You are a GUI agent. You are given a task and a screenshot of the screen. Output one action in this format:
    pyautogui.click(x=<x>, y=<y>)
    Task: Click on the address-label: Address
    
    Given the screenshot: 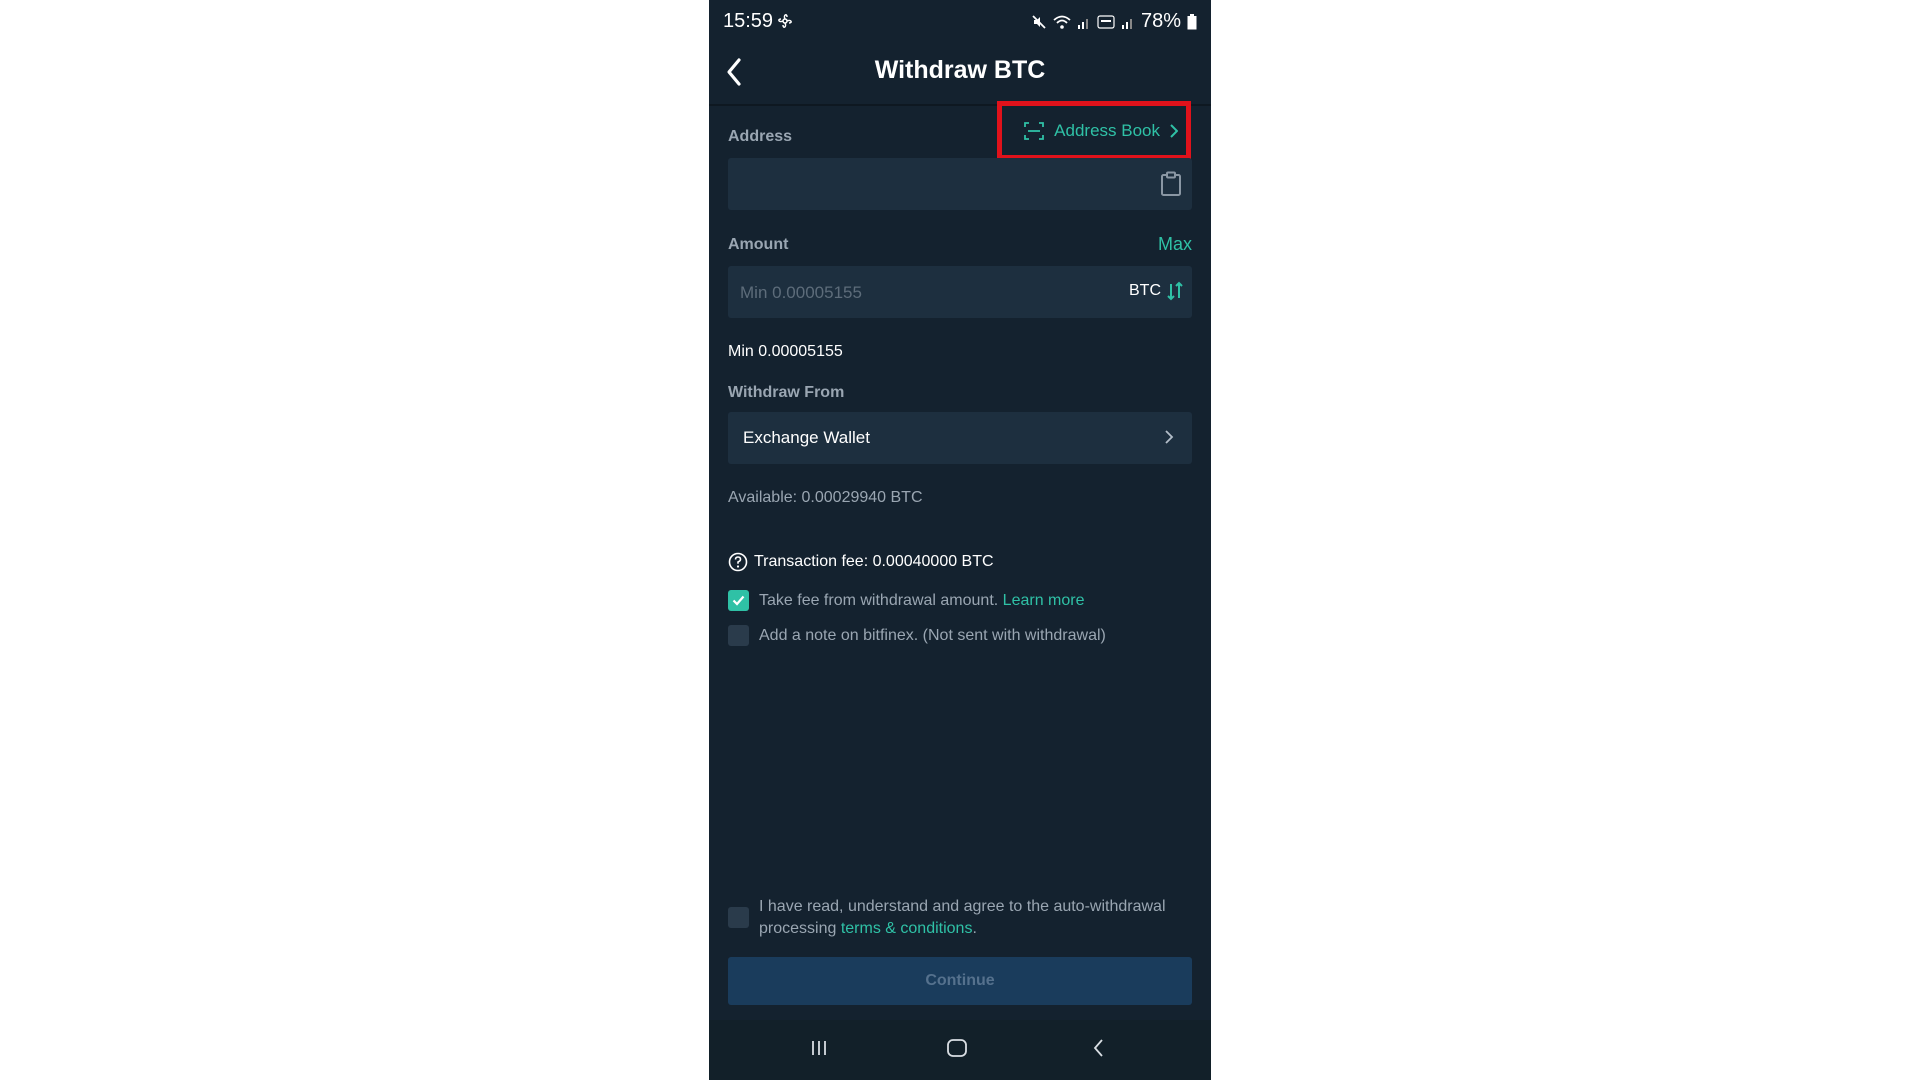 What is the action you would take?
    pyautogui.click(x=760, y=136)
    